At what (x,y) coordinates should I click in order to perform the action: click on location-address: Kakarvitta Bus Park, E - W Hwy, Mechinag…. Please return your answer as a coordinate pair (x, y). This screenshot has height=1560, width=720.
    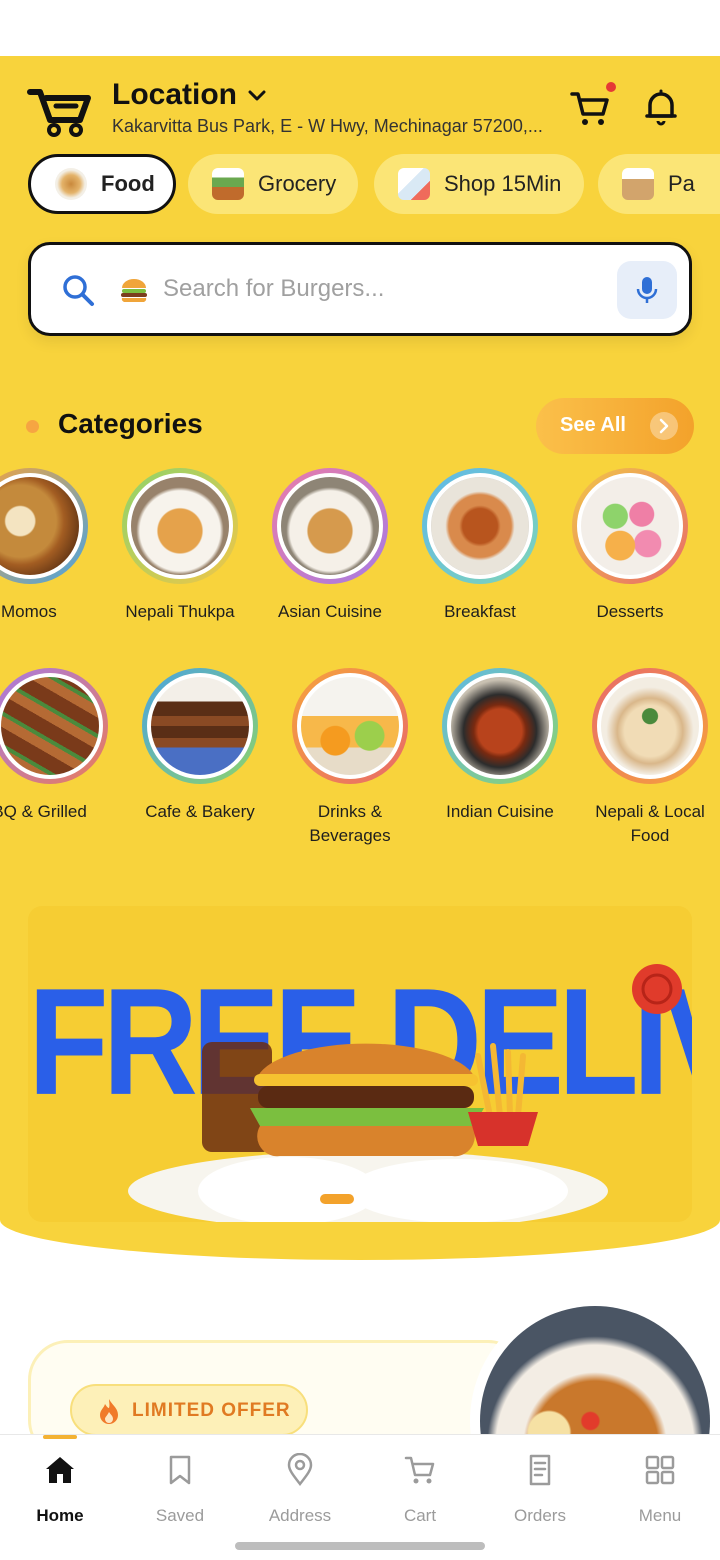
    Looking at the image, I should click on (337, 126).